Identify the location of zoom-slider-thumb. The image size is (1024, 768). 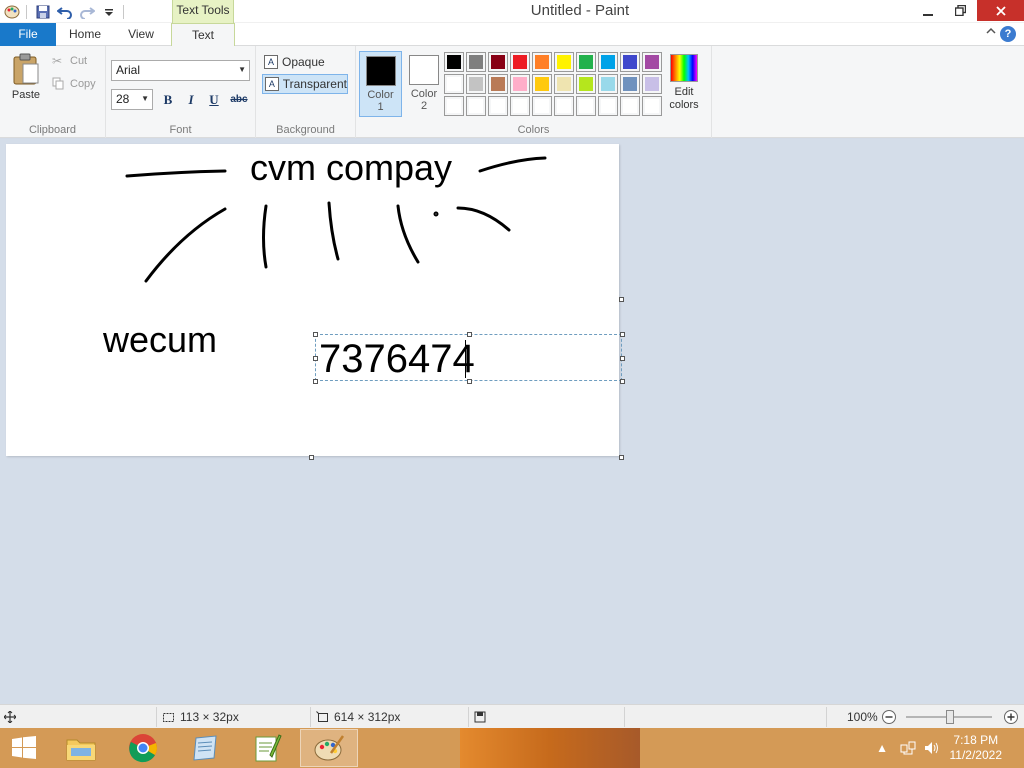
(950, 717).